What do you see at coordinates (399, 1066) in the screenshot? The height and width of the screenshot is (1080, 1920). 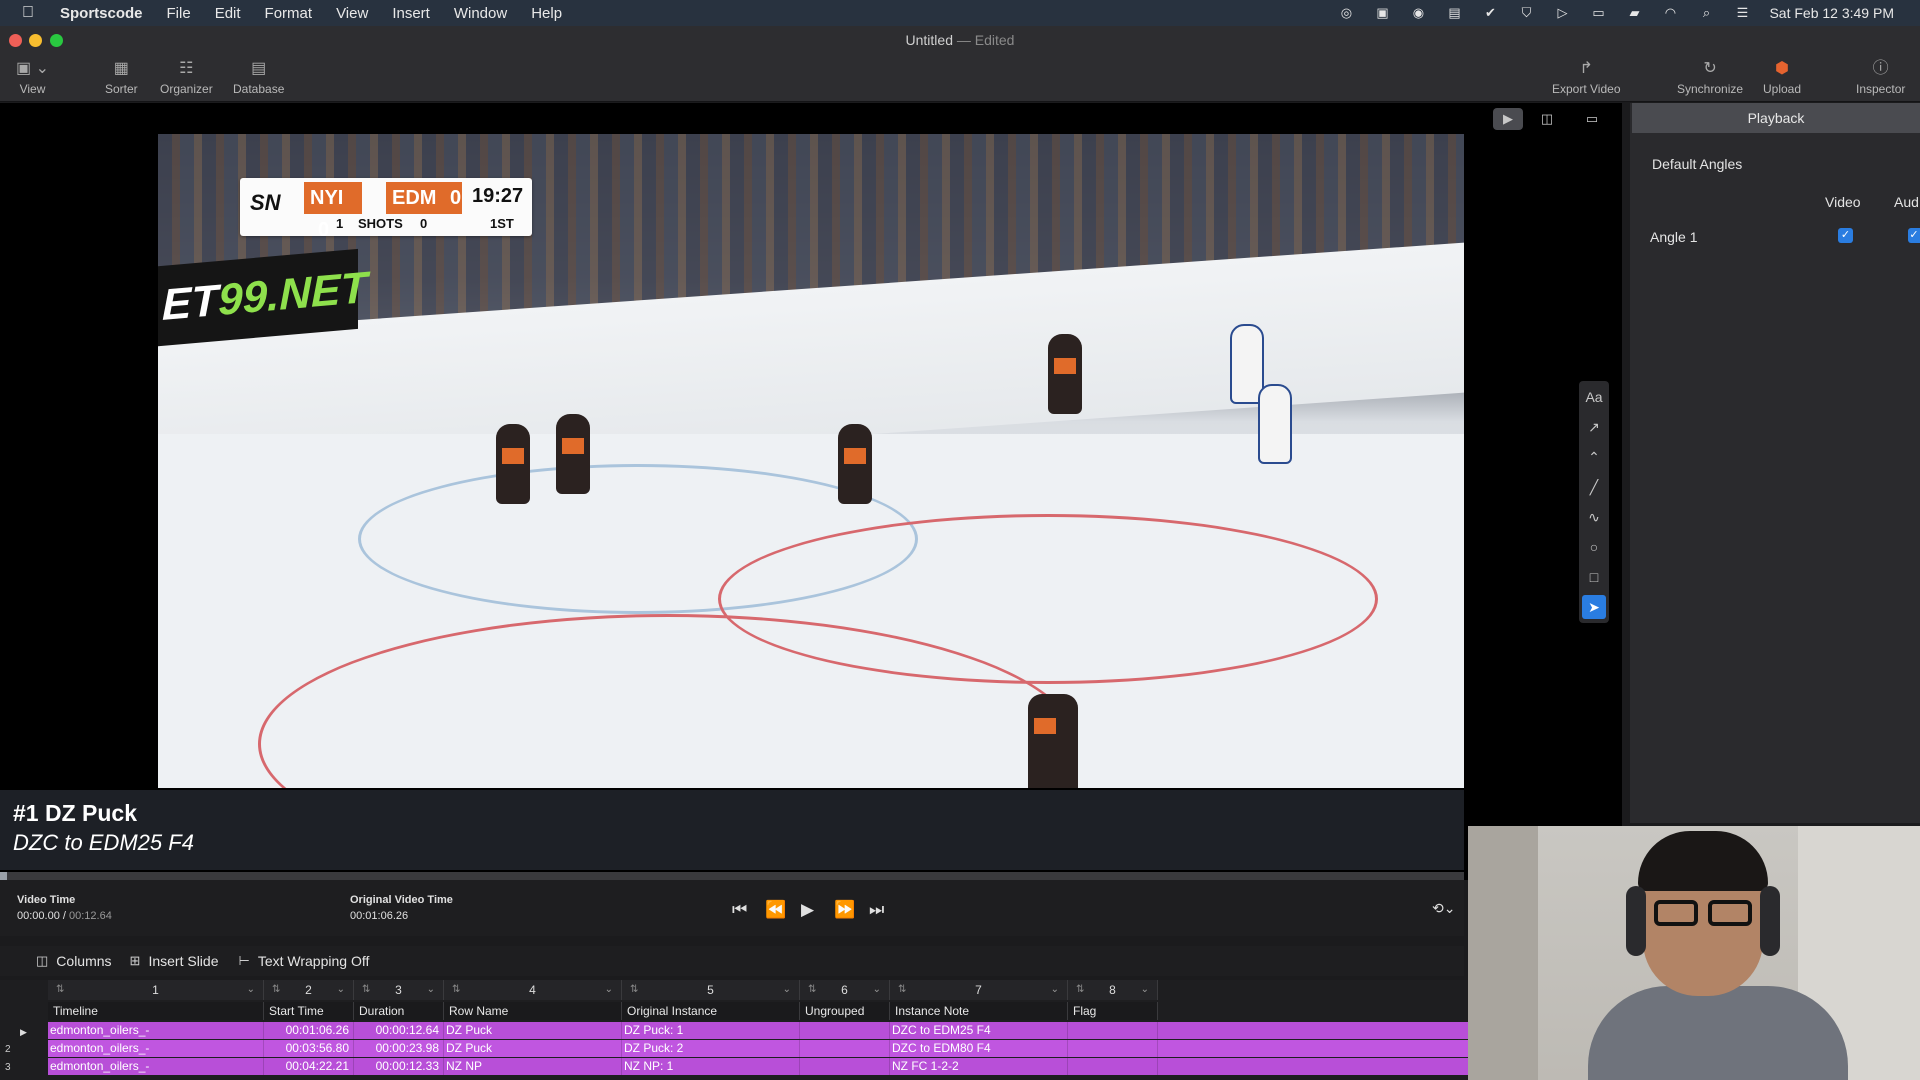 I see `table-cell: 00:00:12.33` at bounding box center [399, 1066].